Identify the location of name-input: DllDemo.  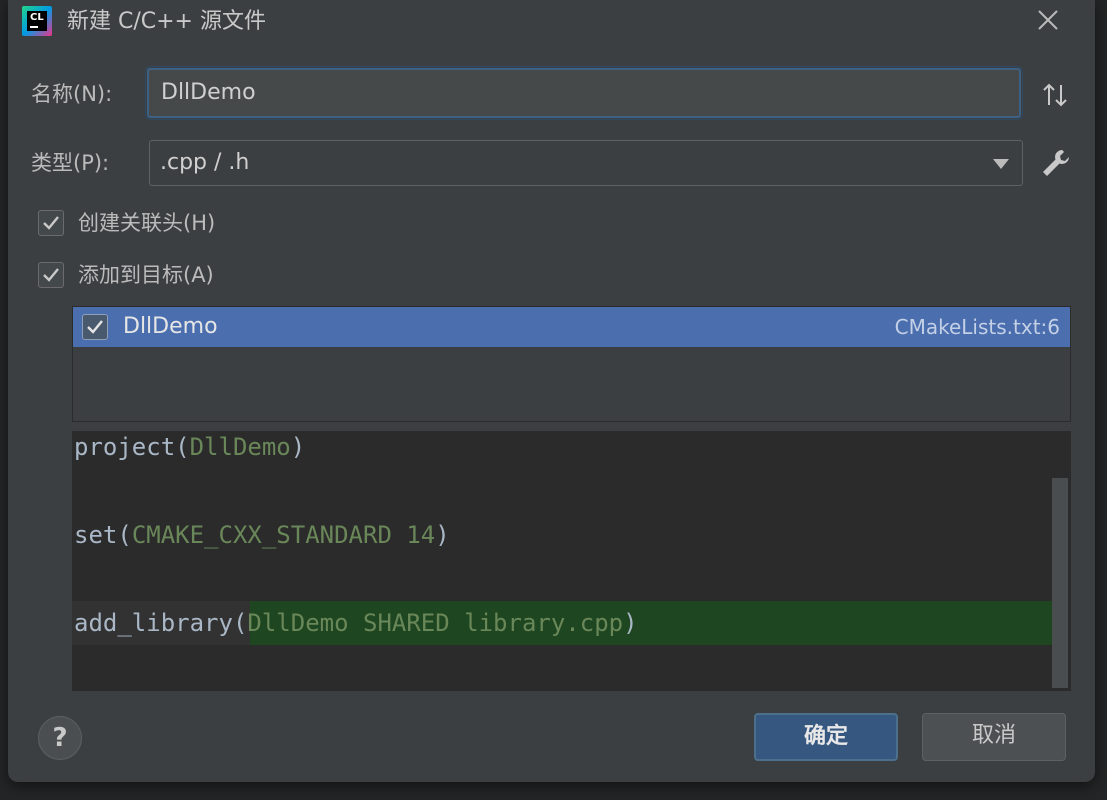
(584, 93).